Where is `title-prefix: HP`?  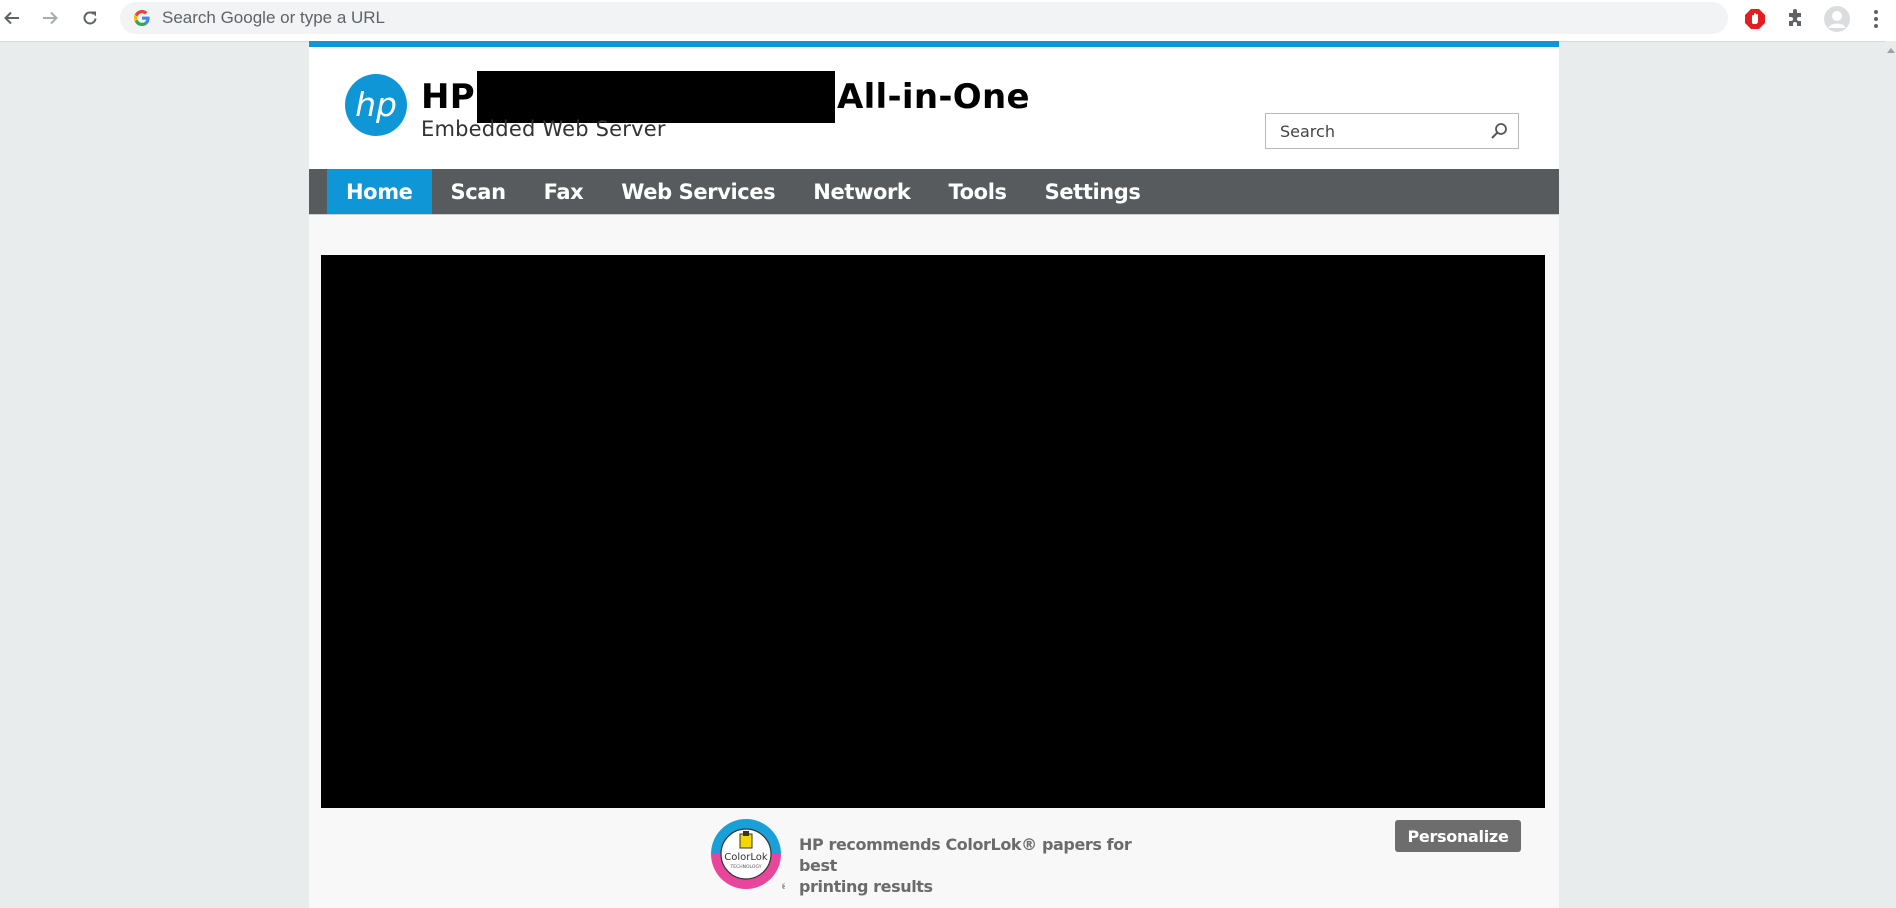
title-prefix: HP is located at coordinates (448, 97).